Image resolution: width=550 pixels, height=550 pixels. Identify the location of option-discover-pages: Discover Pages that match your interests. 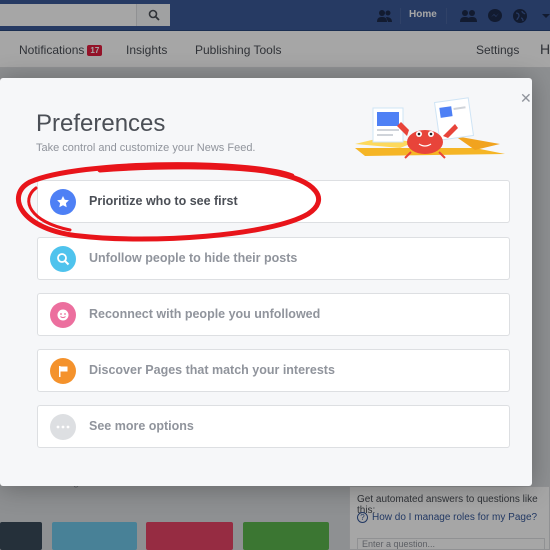
(273, 370).